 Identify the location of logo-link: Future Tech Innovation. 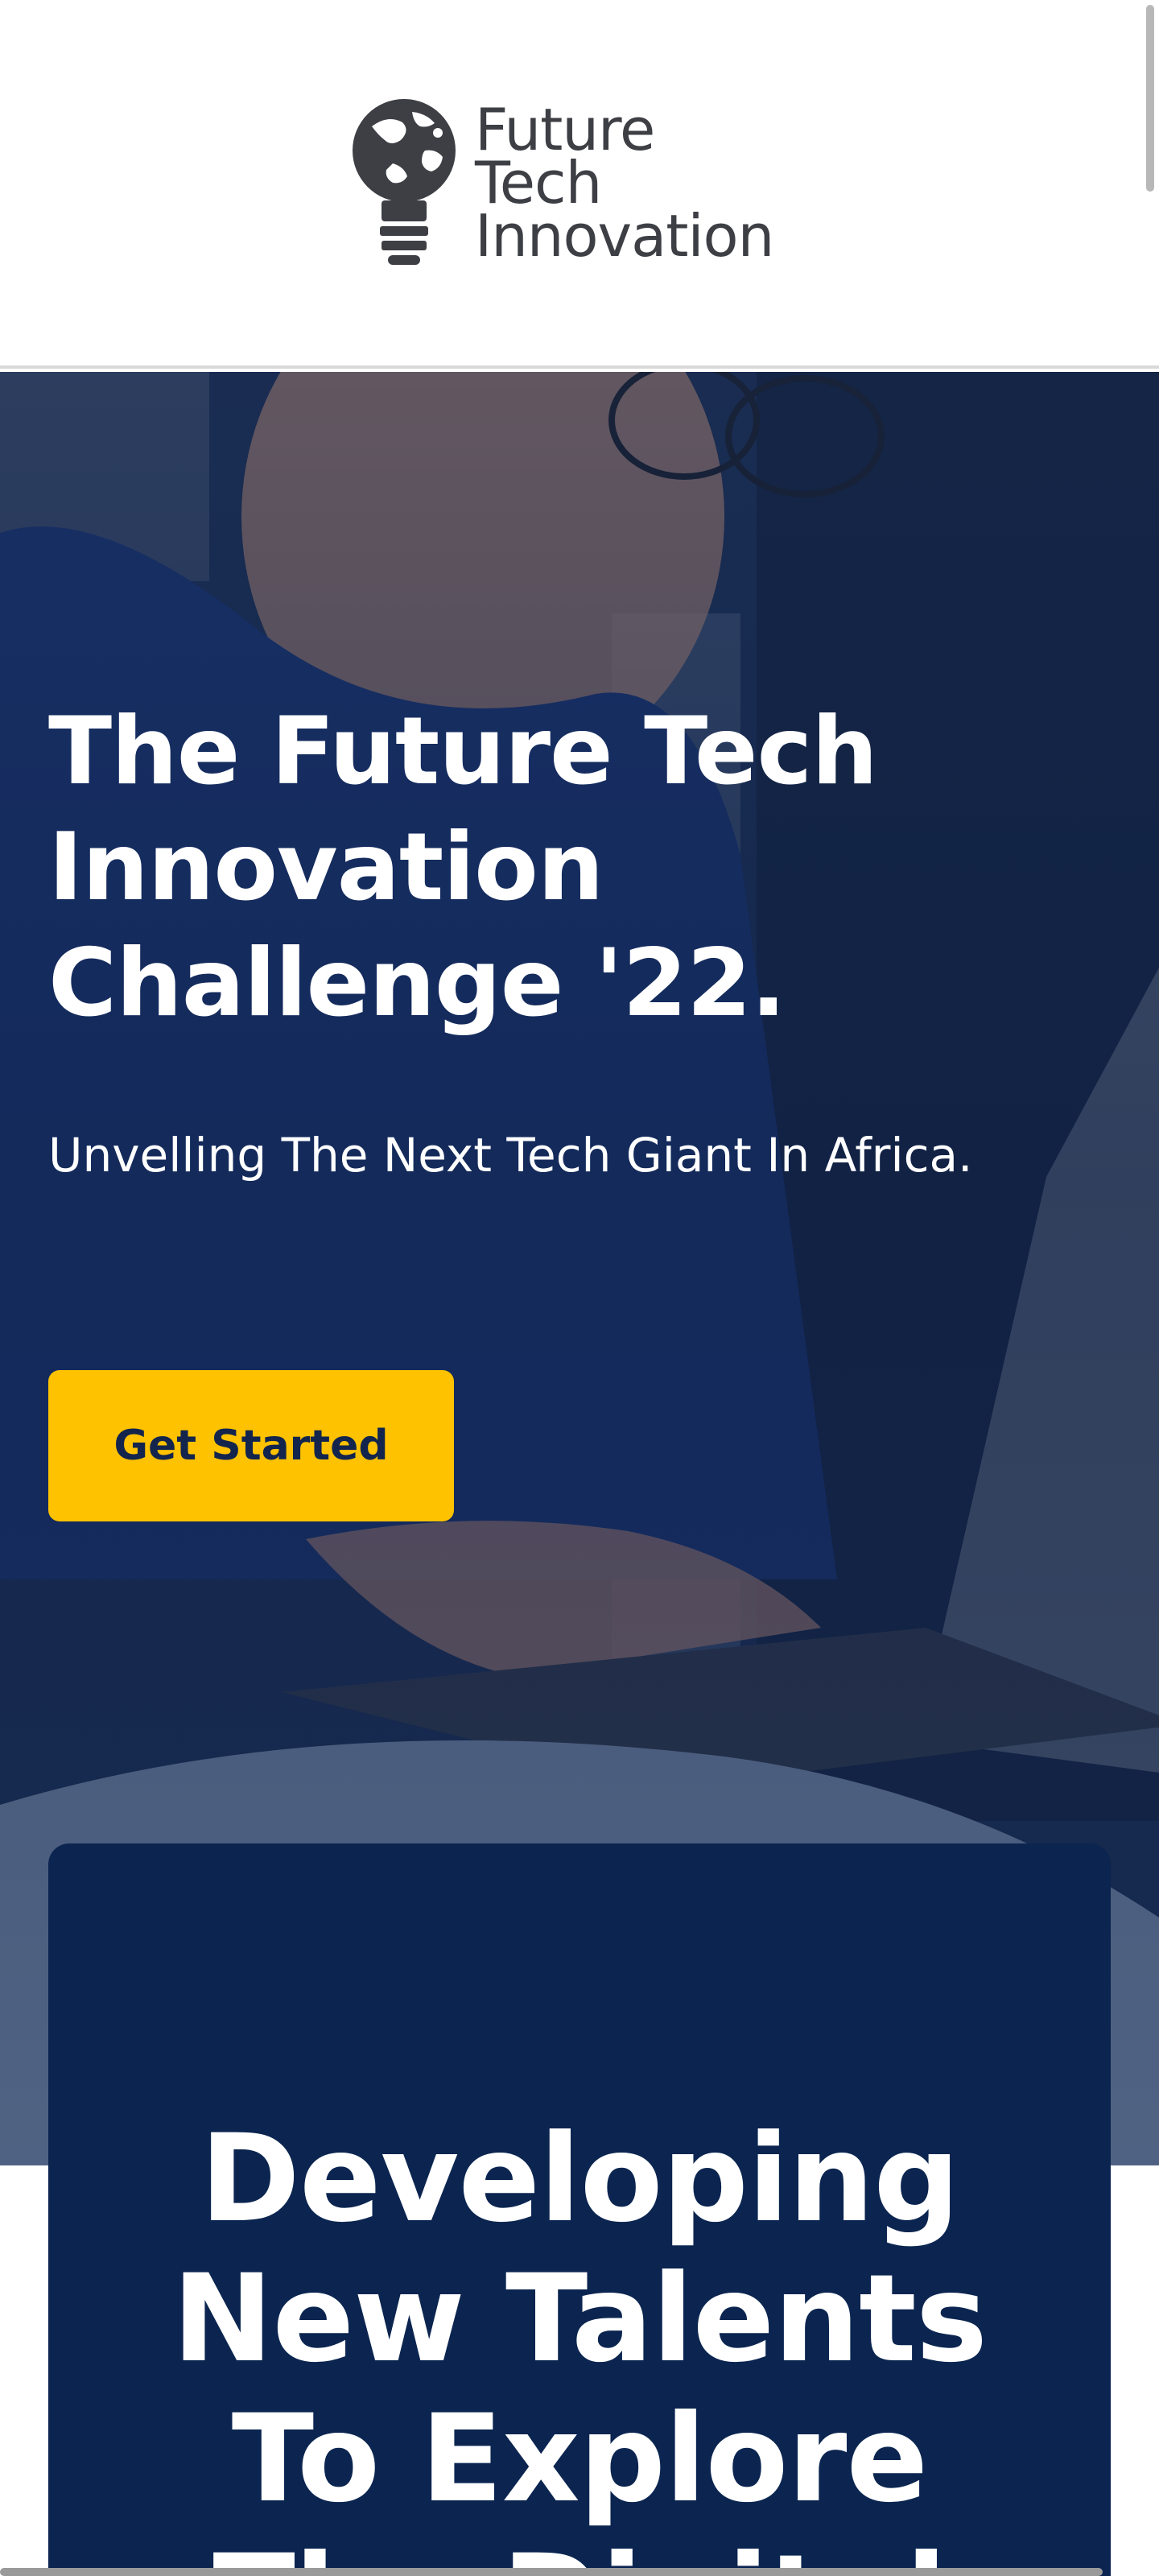
(581, 182).